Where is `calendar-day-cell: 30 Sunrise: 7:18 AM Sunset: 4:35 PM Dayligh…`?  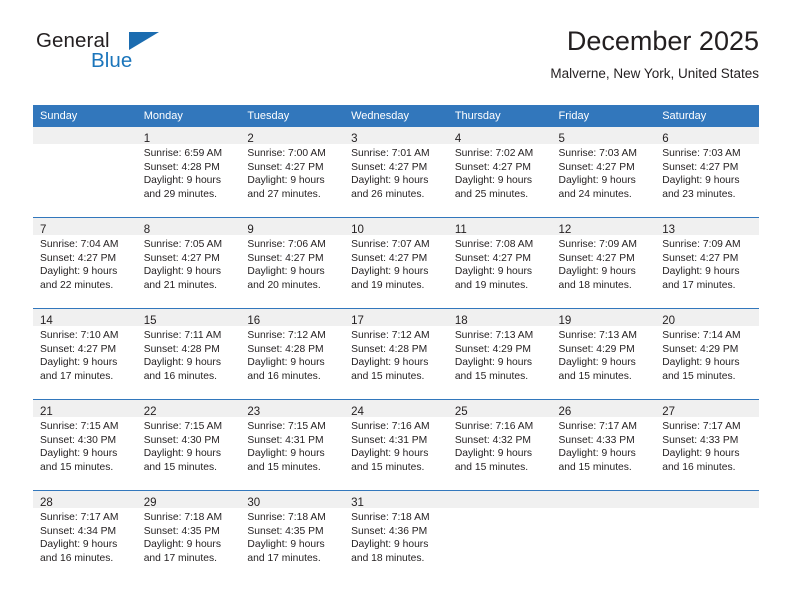
calendar-day-cell: 30 Sunrise: 7:18 AM Sunset: 4:35 PM Dayligh… is located at coordinates (292, 535).